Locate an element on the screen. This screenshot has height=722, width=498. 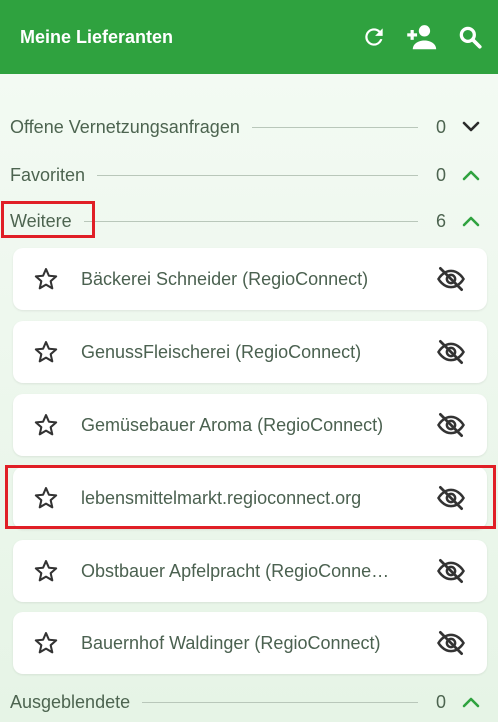
refresh-icon is located at coordinates (374, 37).